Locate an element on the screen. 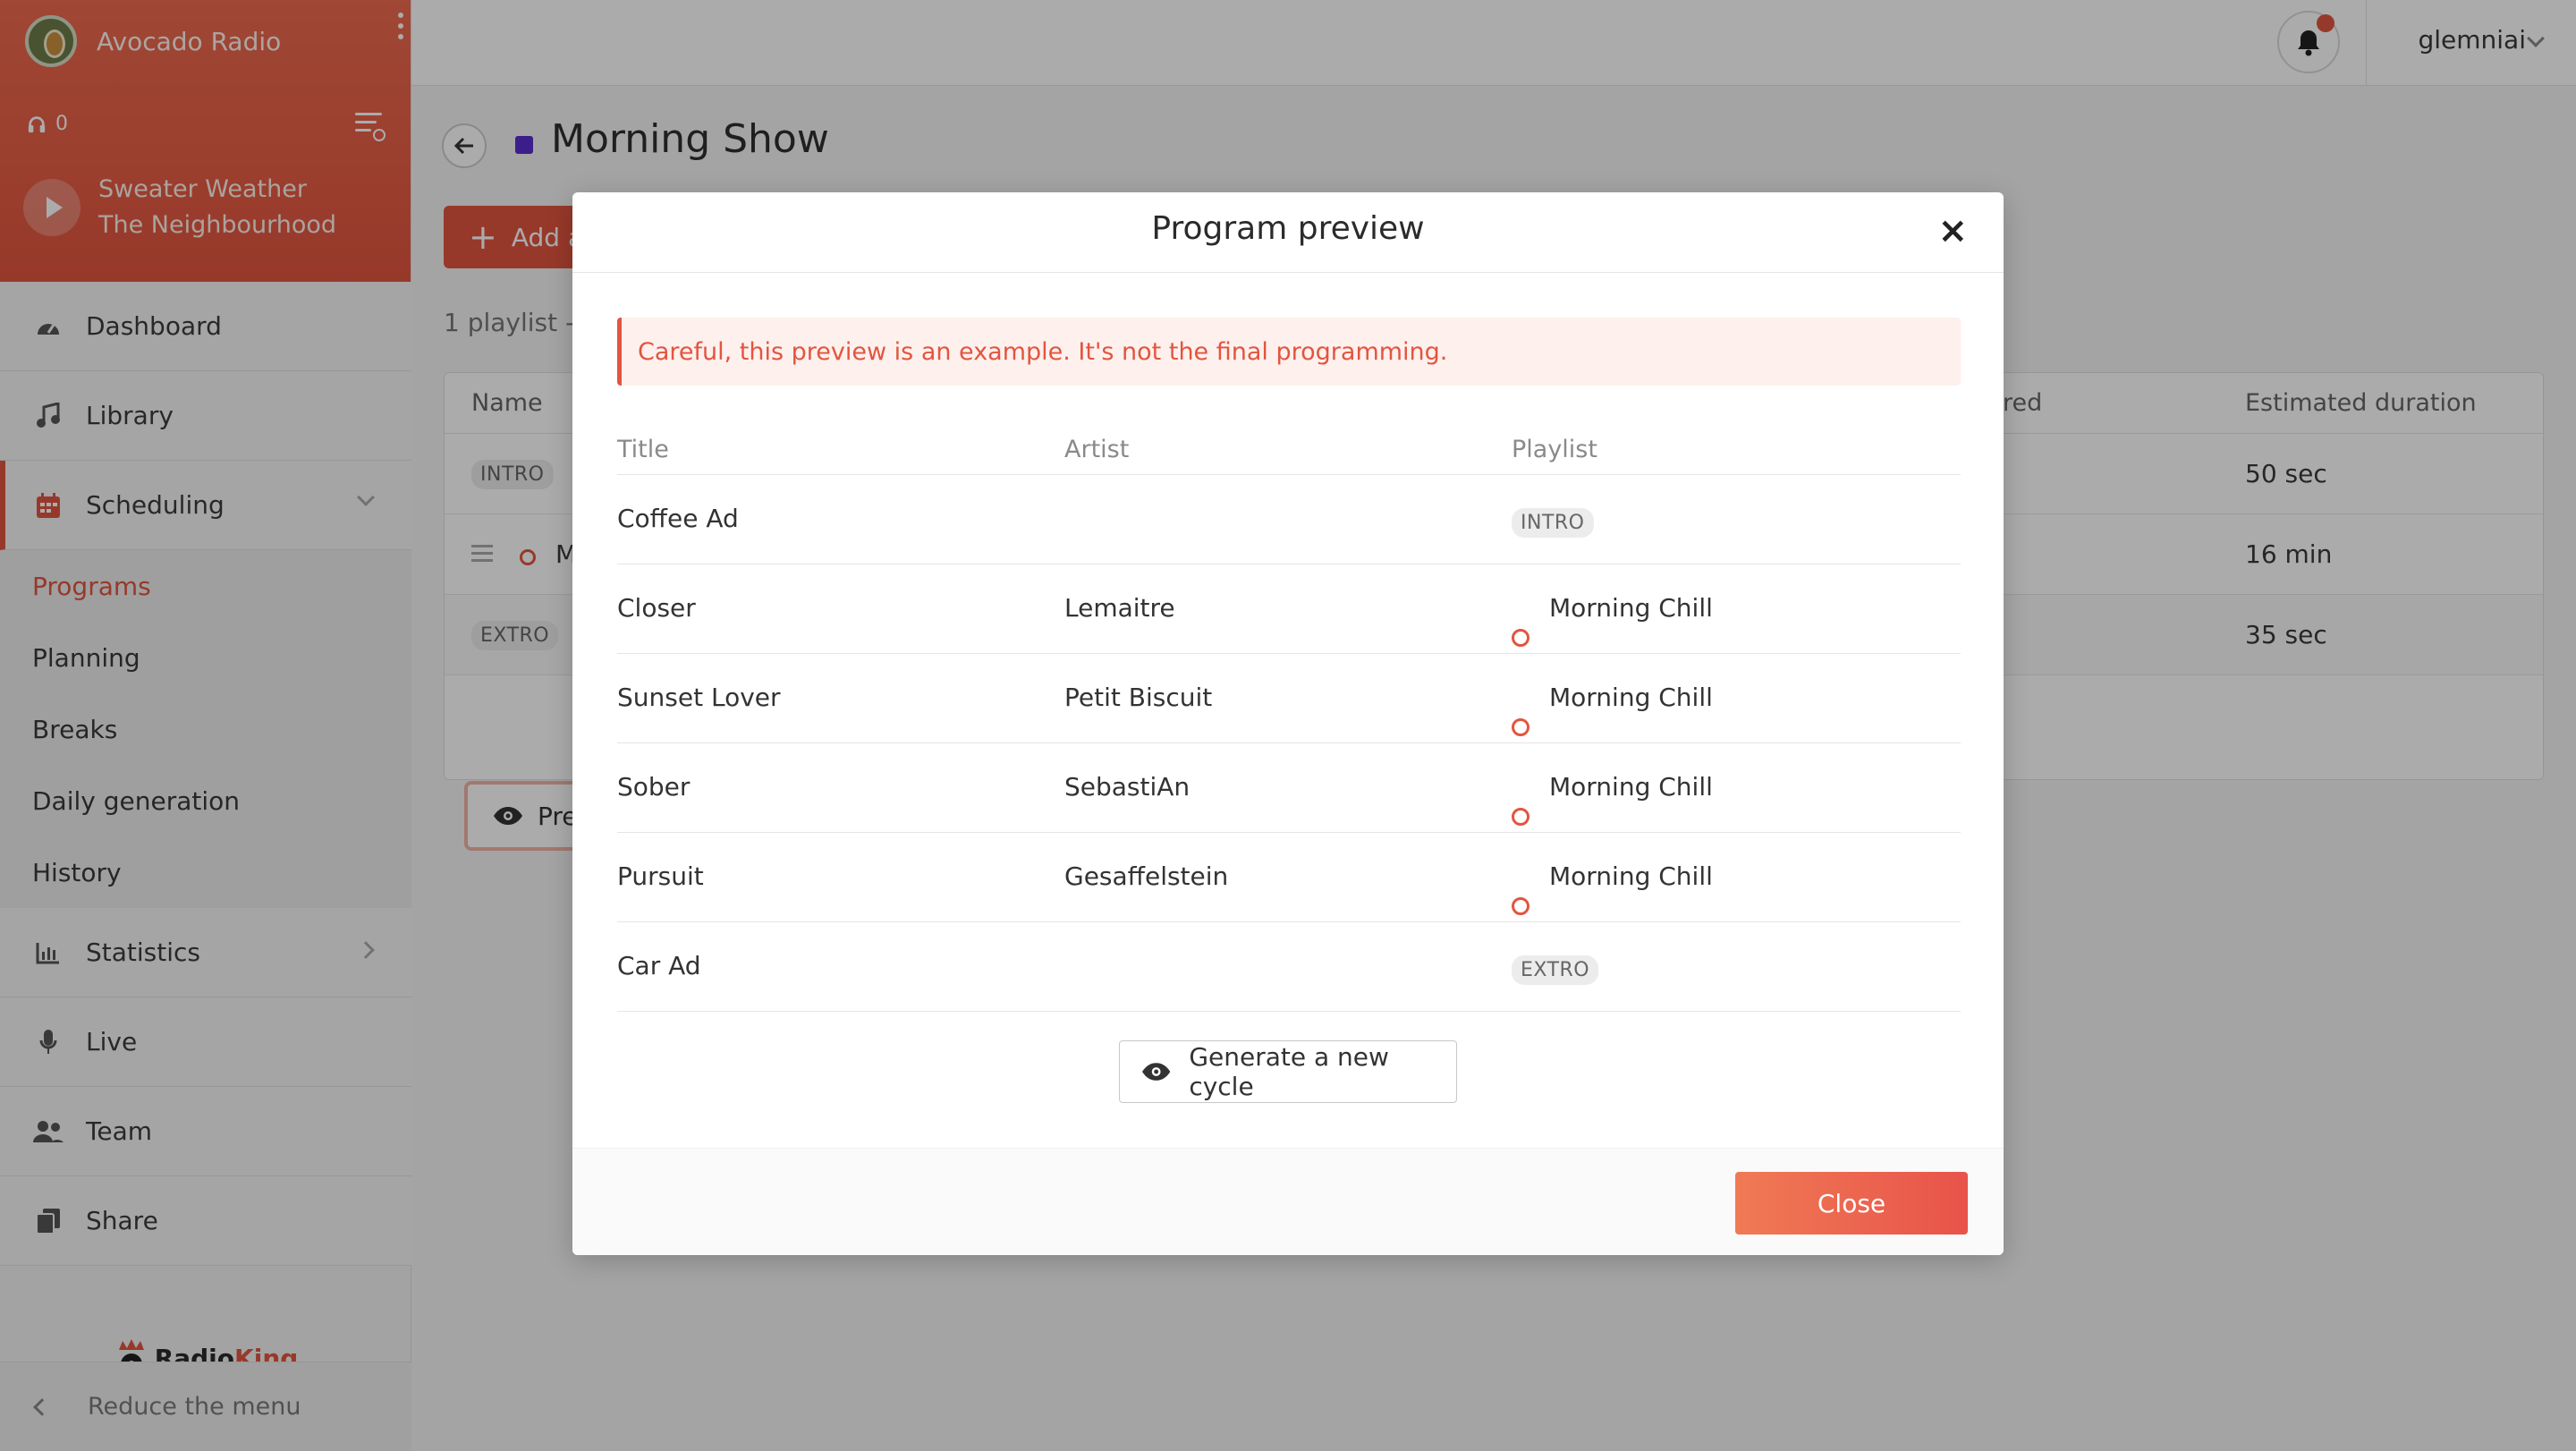  modal-title: Program preview is located at coordinates (1288, 228).